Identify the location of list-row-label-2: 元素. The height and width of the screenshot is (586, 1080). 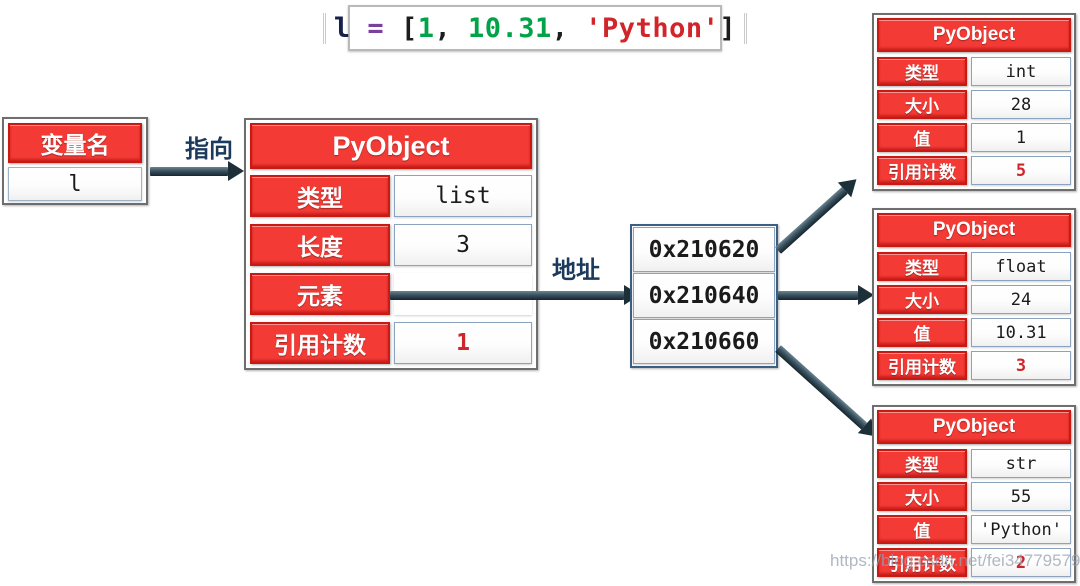
(320, 294).